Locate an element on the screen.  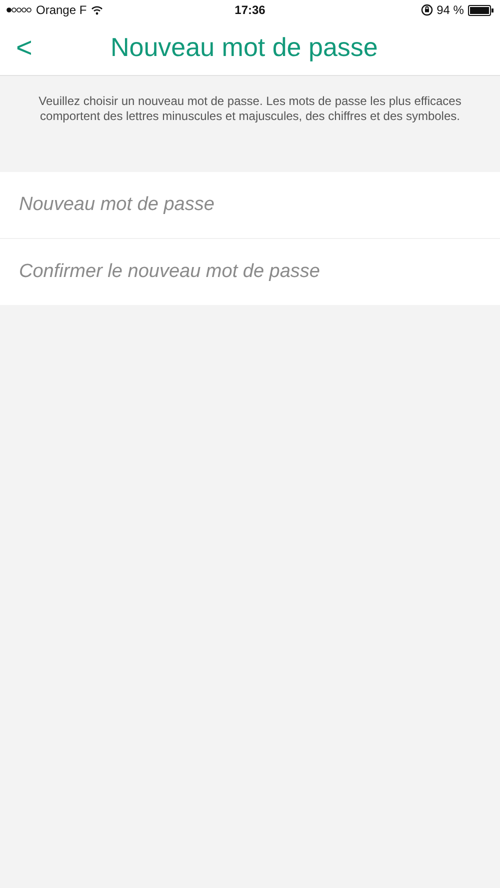
carrier-name: Orange F is located at coordinates (61, 10).